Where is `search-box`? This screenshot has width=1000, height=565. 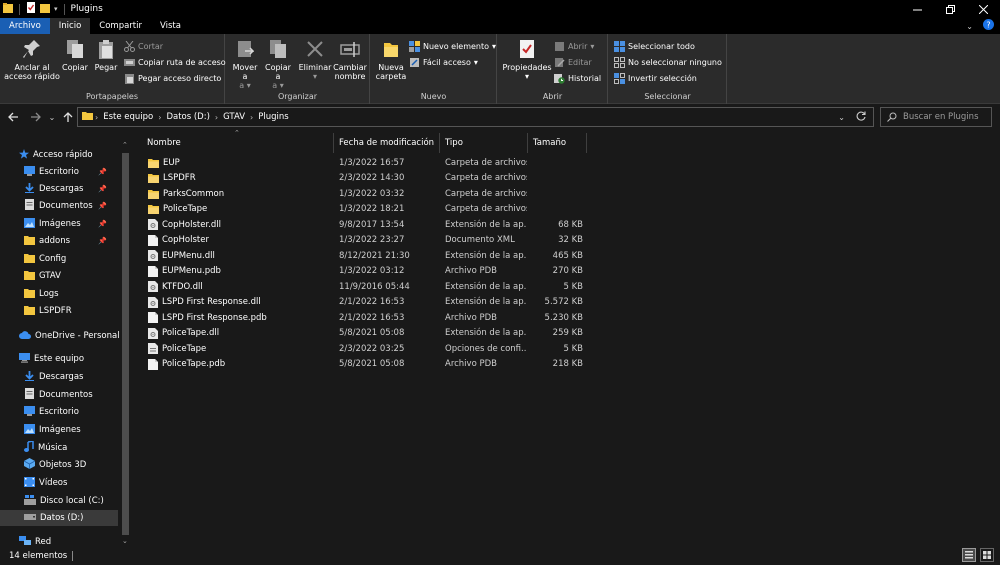
search-box is located at coordinates (936, 117).